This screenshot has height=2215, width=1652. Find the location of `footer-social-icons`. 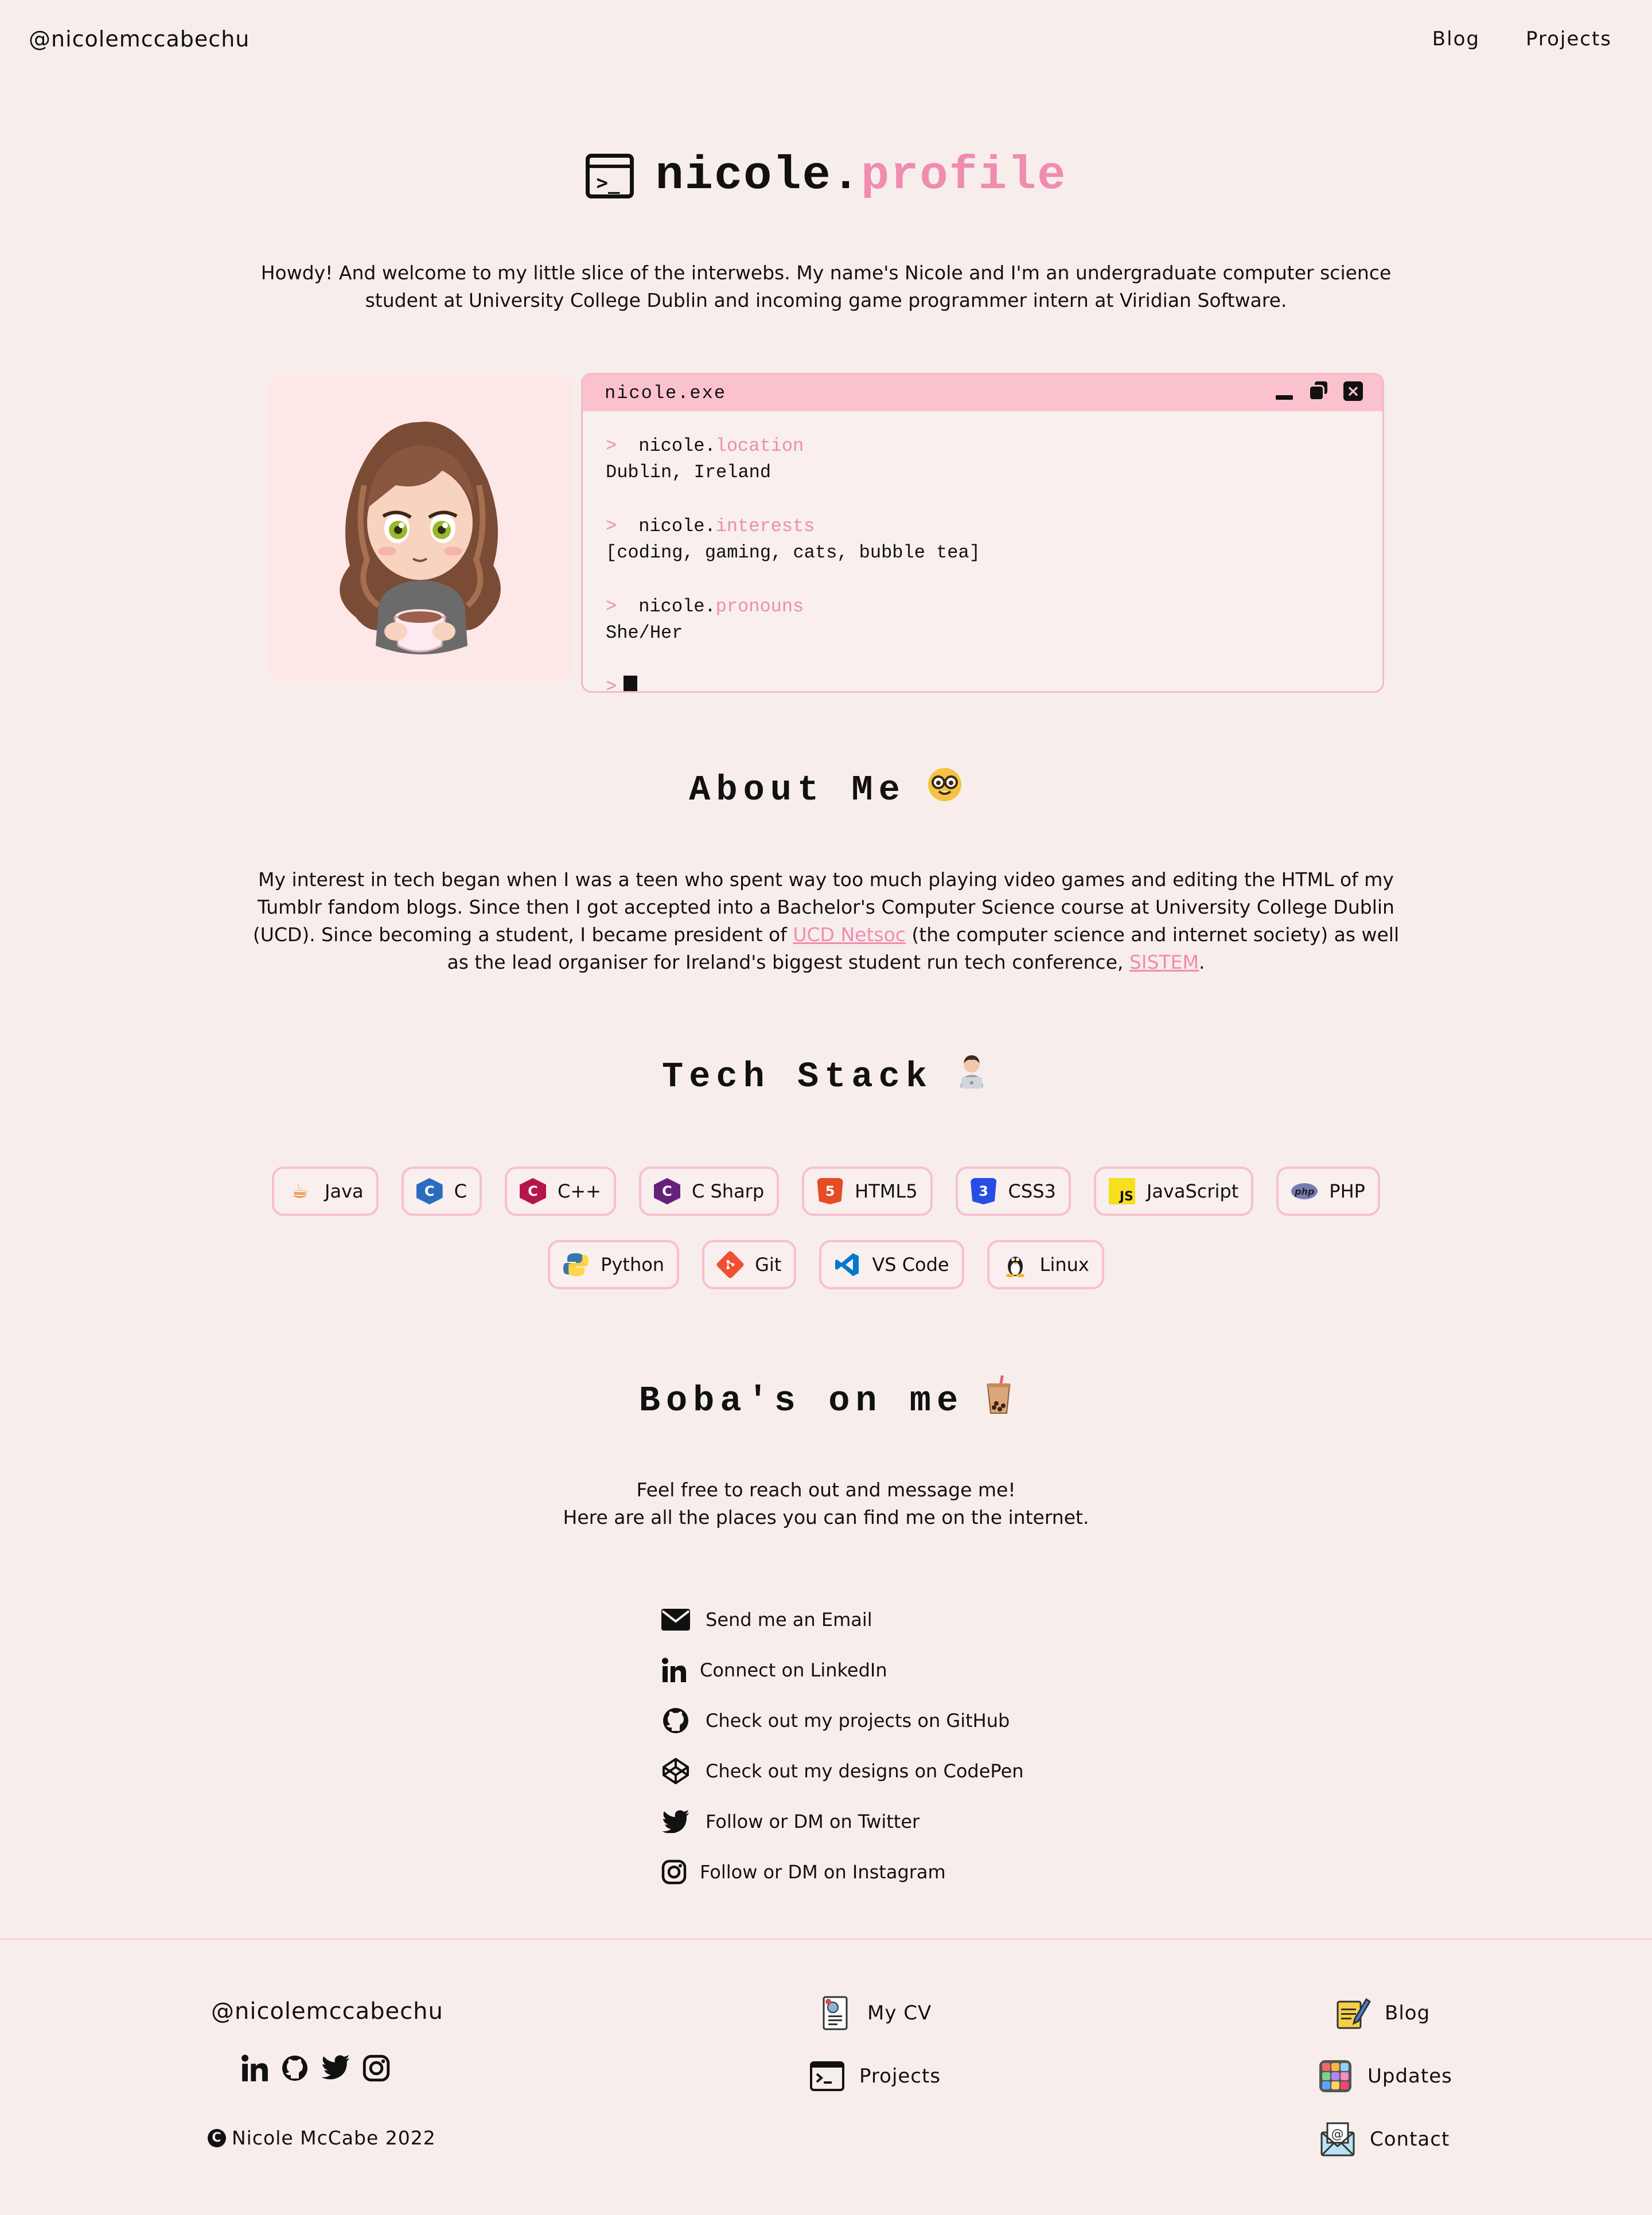

footer-social-icons is located at coordinates (315, 2069).